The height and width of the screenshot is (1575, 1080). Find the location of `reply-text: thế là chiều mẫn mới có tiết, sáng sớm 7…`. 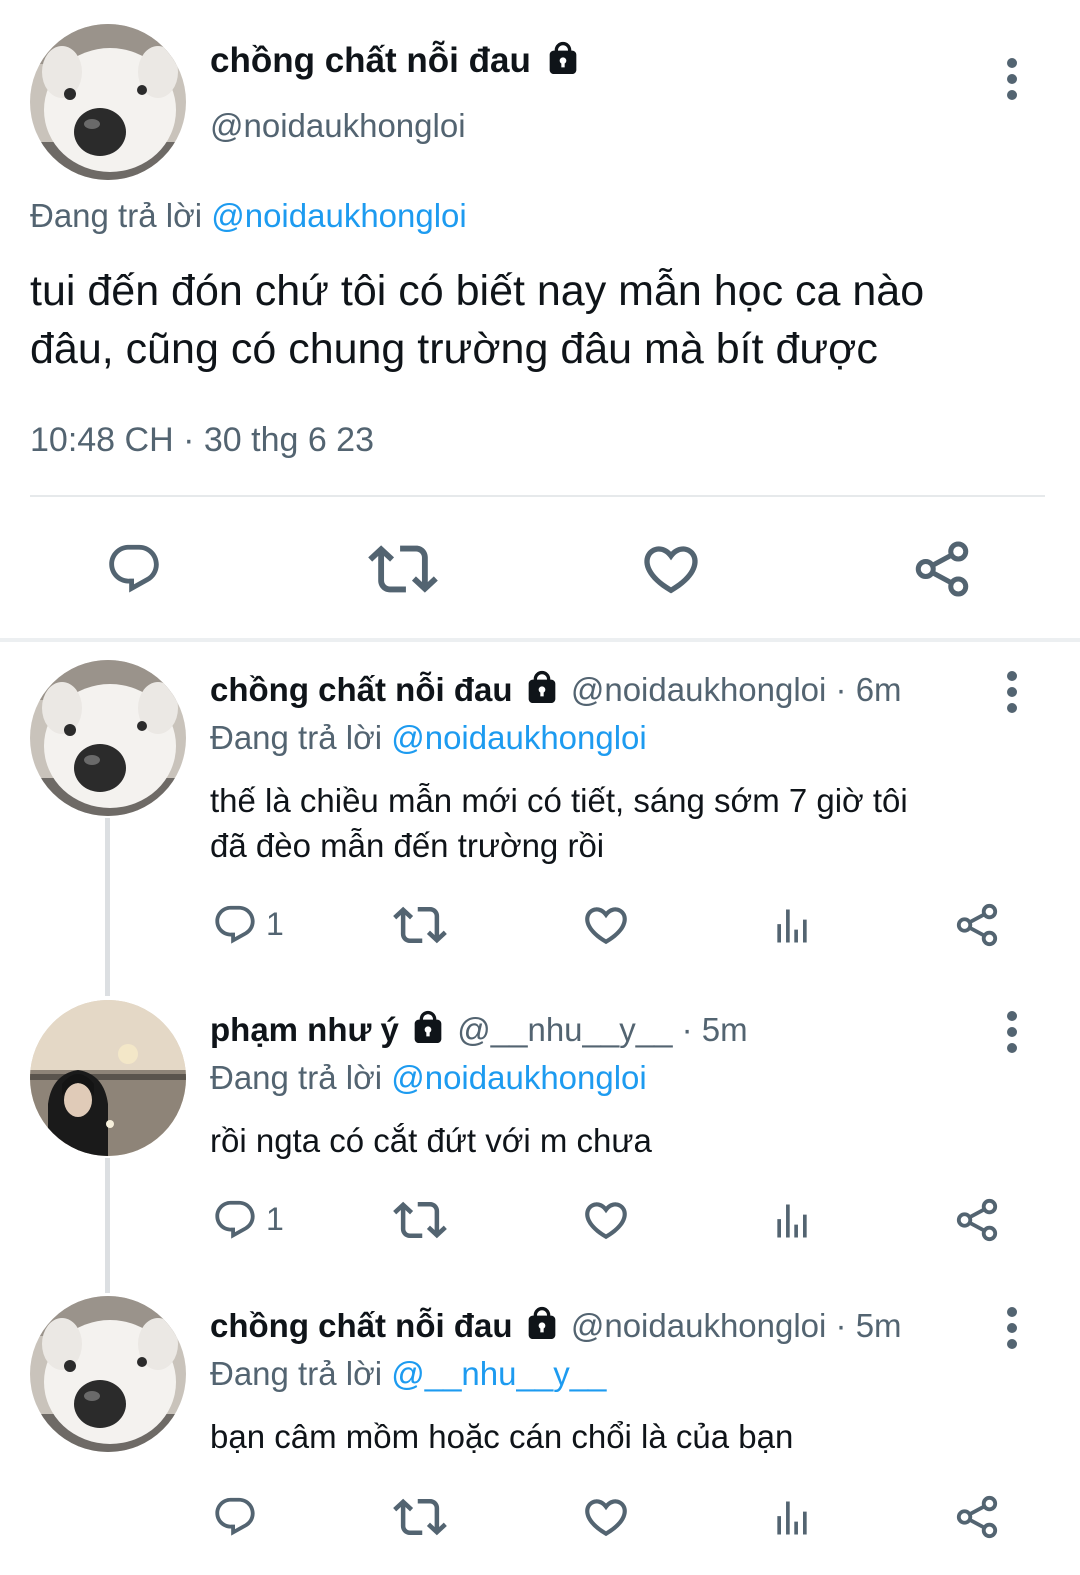

reply-text: thế là chiều mẫn mới có tiết, sáng sớm 7… is located at coordinates (559, 823).